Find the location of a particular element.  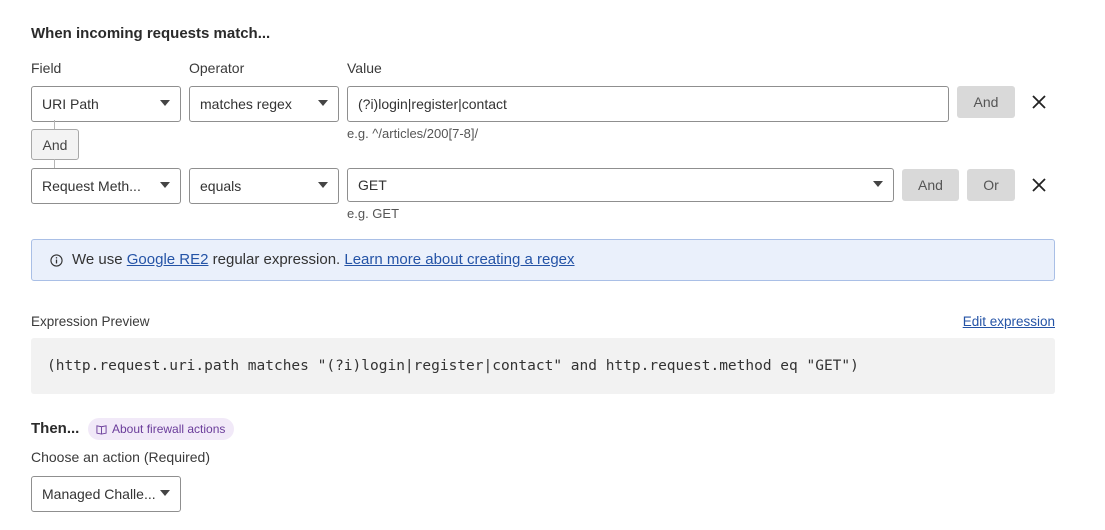

and-connector-chip: And is located at coordinates (55, 144).